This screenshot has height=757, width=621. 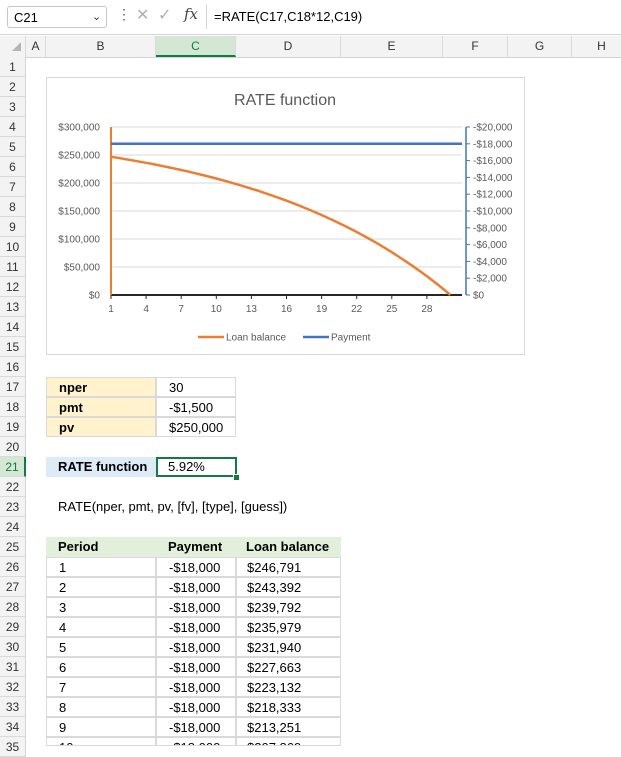 What do you see at coordinates (101, 741) in the screenshot?
I see `table-cell-period: 10` at bounding box center [101, 741].